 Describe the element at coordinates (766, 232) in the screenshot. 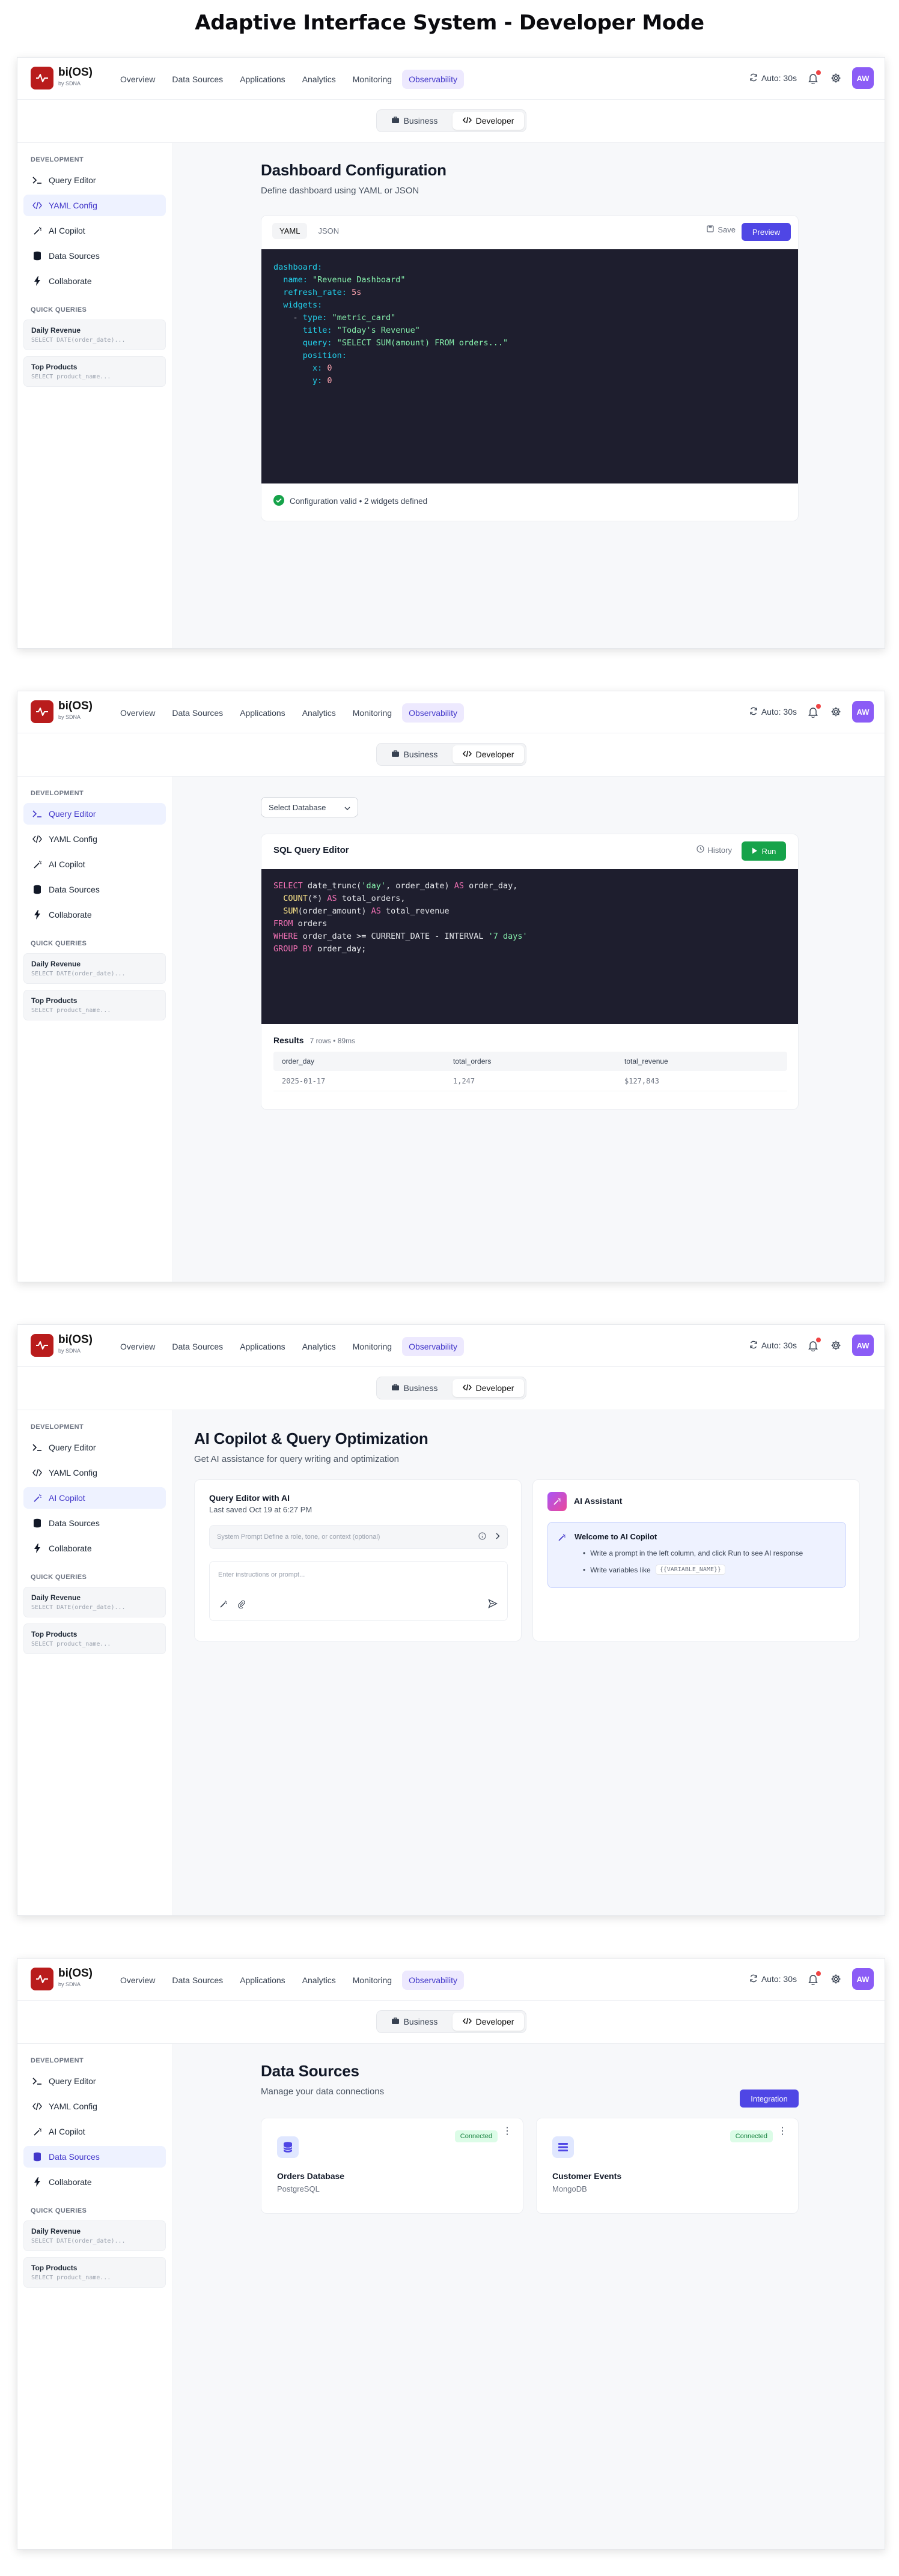

I see `preview-button: Preview` at that location.